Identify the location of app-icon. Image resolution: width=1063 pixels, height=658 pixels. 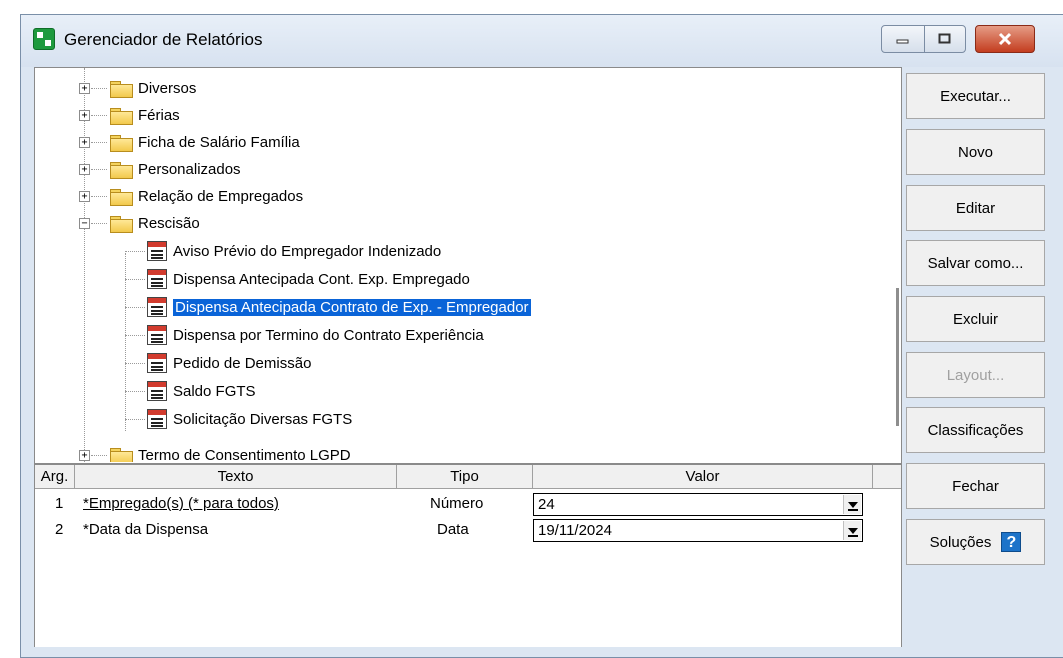
(44, 39).